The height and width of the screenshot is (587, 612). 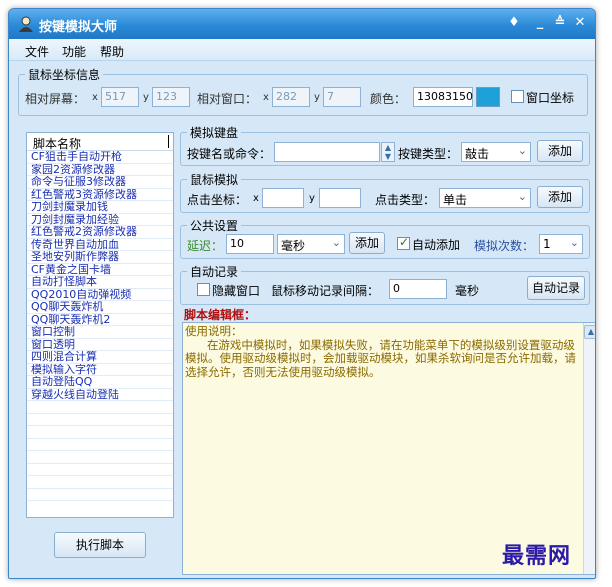 What do you see at coordinates (561, 244) in the screenshot?
I see `repeat-count-select: 1 ⌄` at bounding box center [561, 244].